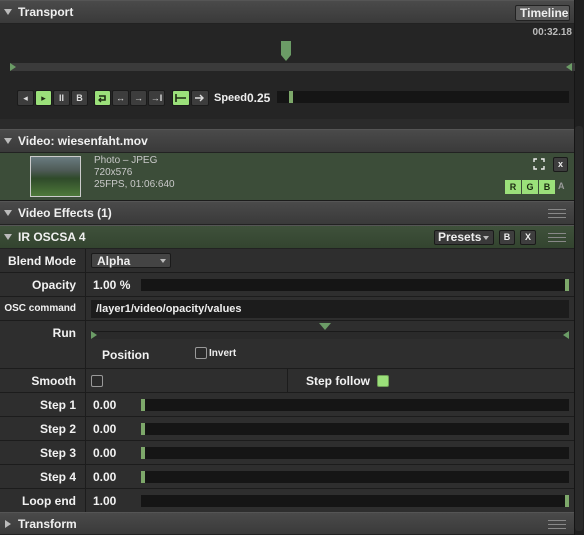  What do you see at coordinates (552, 32) in the screenshot?
I see `timecode-readout: 00:32.18` at bounding box center [552, 32].